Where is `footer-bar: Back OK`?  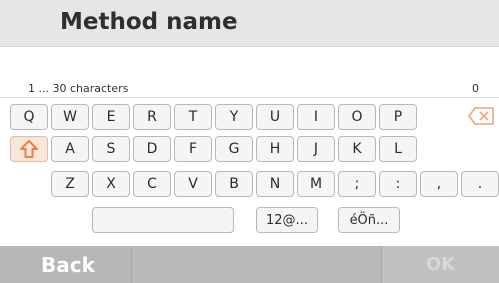
footer-bar: Back OK is located at coordinates (249, 264).